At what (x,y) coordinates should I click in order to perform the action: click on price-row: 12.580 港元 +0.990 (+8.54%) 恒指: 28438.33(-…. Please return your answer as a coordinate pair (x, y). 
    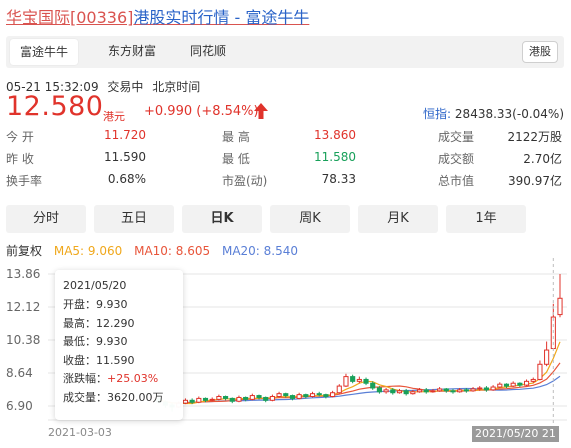
    Looking at the image, I should click on (286, 108).